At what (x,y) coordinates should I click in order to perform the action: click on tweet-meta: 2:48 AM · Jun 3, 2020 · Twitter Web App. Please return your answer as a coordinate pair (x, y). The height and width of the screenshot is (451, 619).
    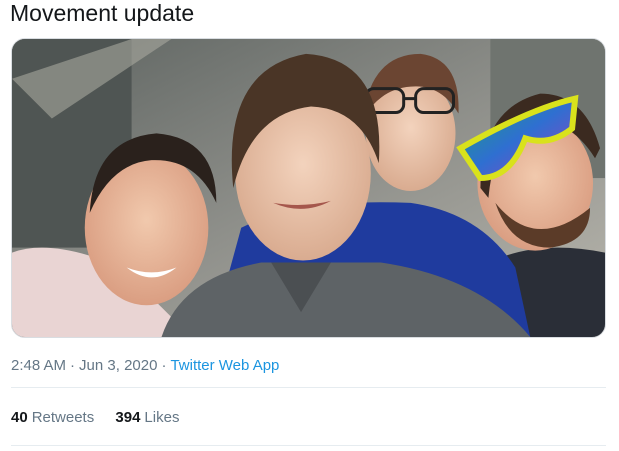
    Looking at the image, I should click on (145, 366).